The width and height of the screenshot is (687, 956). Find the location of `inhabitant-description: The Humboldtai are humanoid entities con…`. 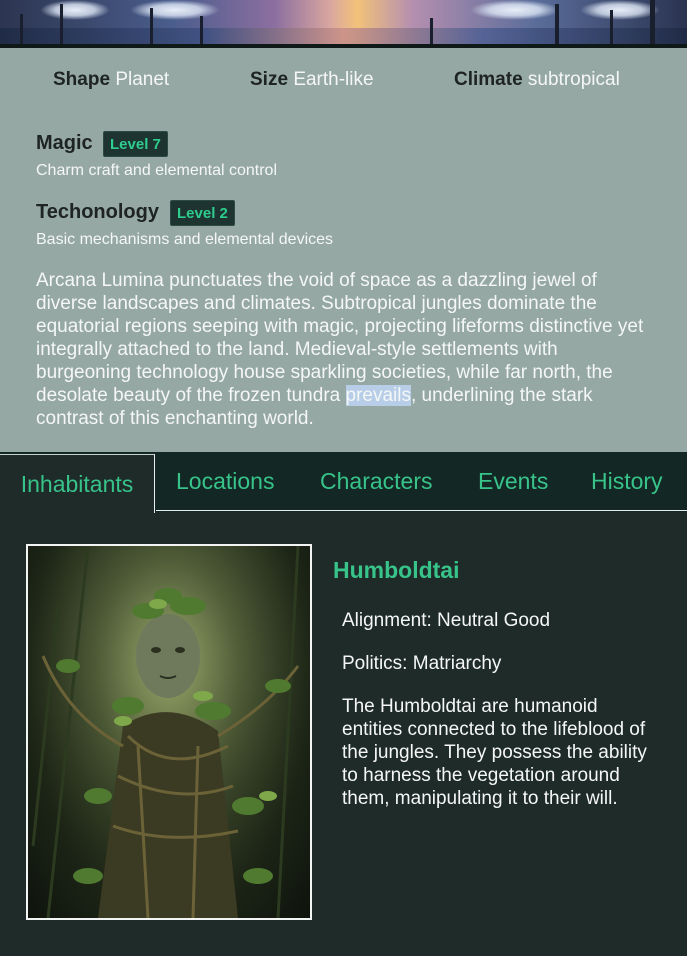

inhabitant-description: The Humboldtai are humanoid entities con… is located at coordinates (494, 752).